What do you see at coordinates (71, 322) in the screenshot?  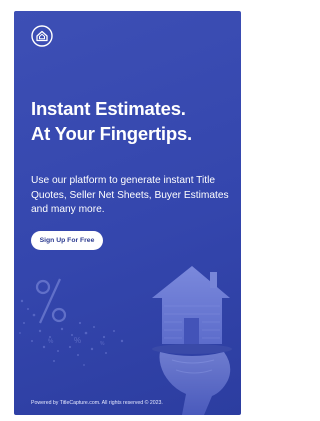 I see `percent-icon: % % %` at bounding box center [71, 322].